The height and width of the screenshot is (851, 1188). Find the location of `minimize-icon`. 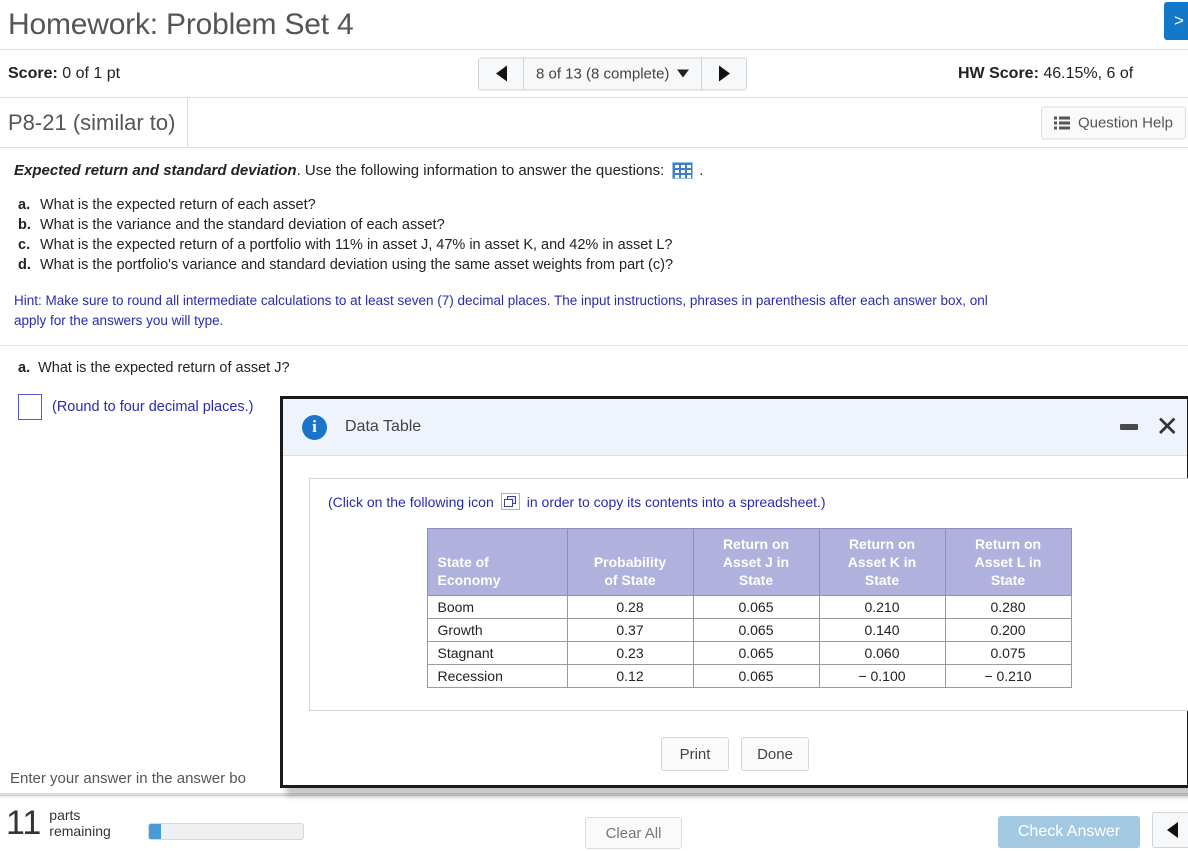

minimize-icon is located at coordinates (1128, 427).